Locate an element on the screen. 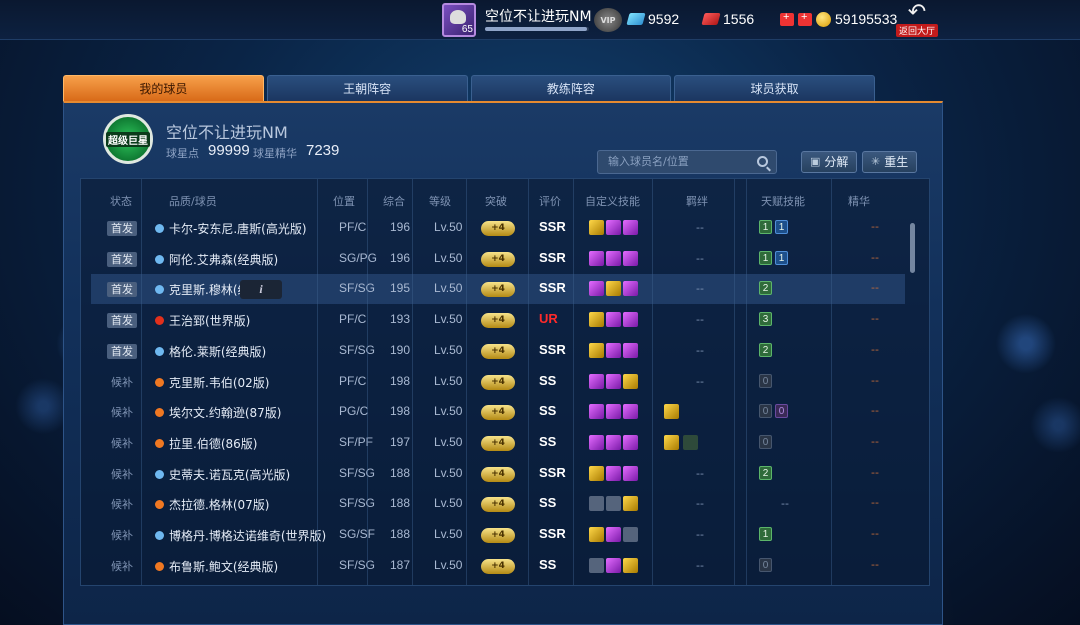  tab-coach-lineup: 教练阵容 is located at coordinates (571, 88).